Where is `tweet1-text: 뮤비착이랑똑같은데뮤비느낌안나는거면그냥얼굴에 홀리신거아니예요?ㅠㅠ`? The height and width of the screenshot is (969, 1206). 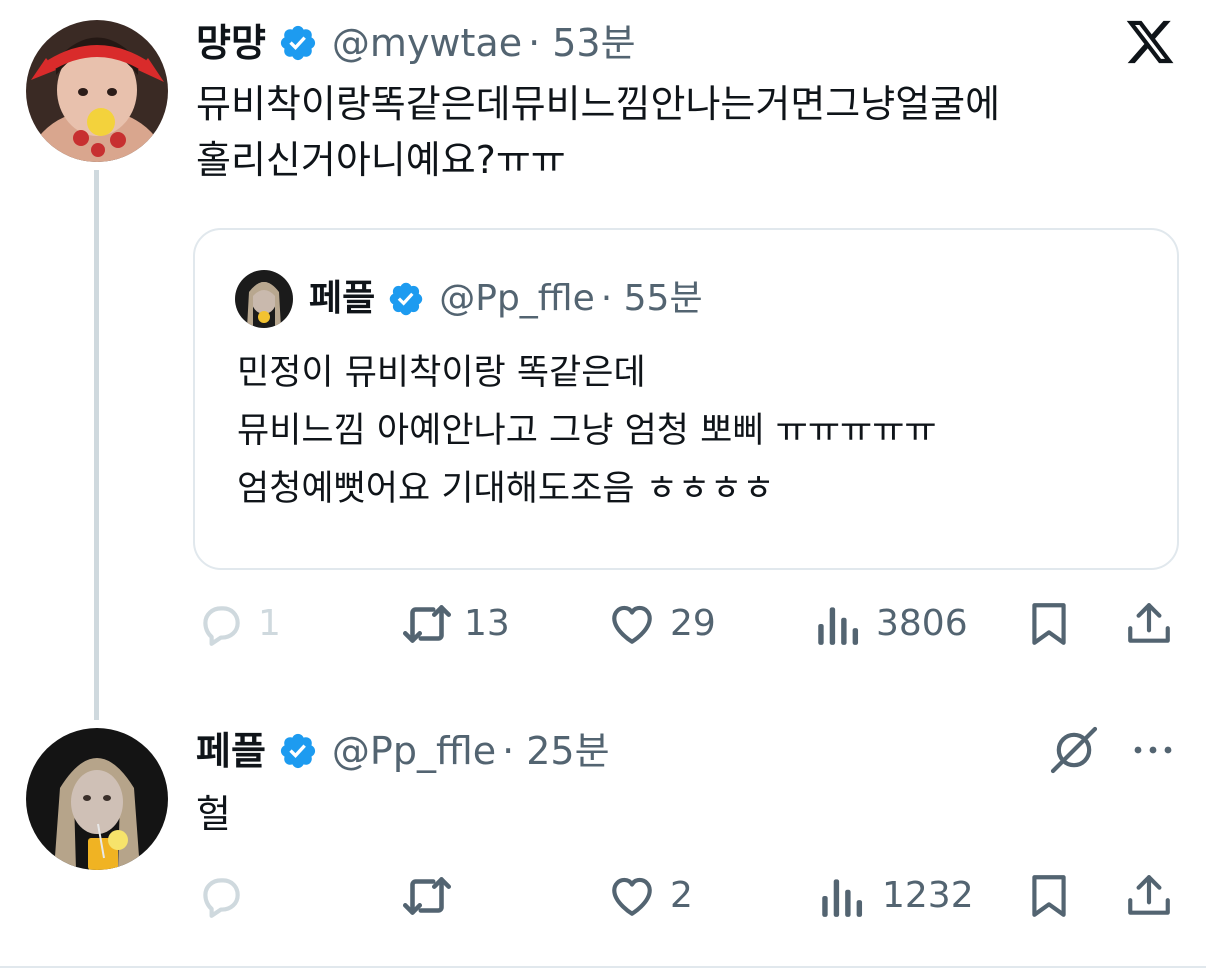 tweet1-text: 뮤비착이랑똑같은데뮤비느낌안나는거면그냥얼굴에 홀리신거아니예요?ㅠㅠ is located at coordinates (691, 132).